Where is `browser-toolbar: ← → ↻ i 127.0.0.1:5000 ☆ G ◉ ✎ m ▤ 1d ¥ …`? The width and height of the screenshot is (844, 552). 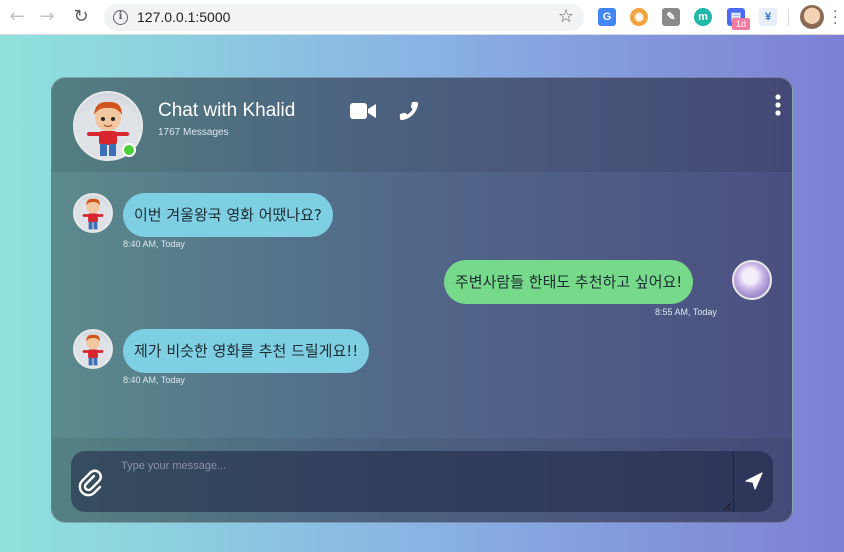
browser-toolbar: ← → ↻ i 127.0.0.1:5000 ☆ G ◉ ✎ m ▤ 1d ¥ … is located at coordinates (422, 17).